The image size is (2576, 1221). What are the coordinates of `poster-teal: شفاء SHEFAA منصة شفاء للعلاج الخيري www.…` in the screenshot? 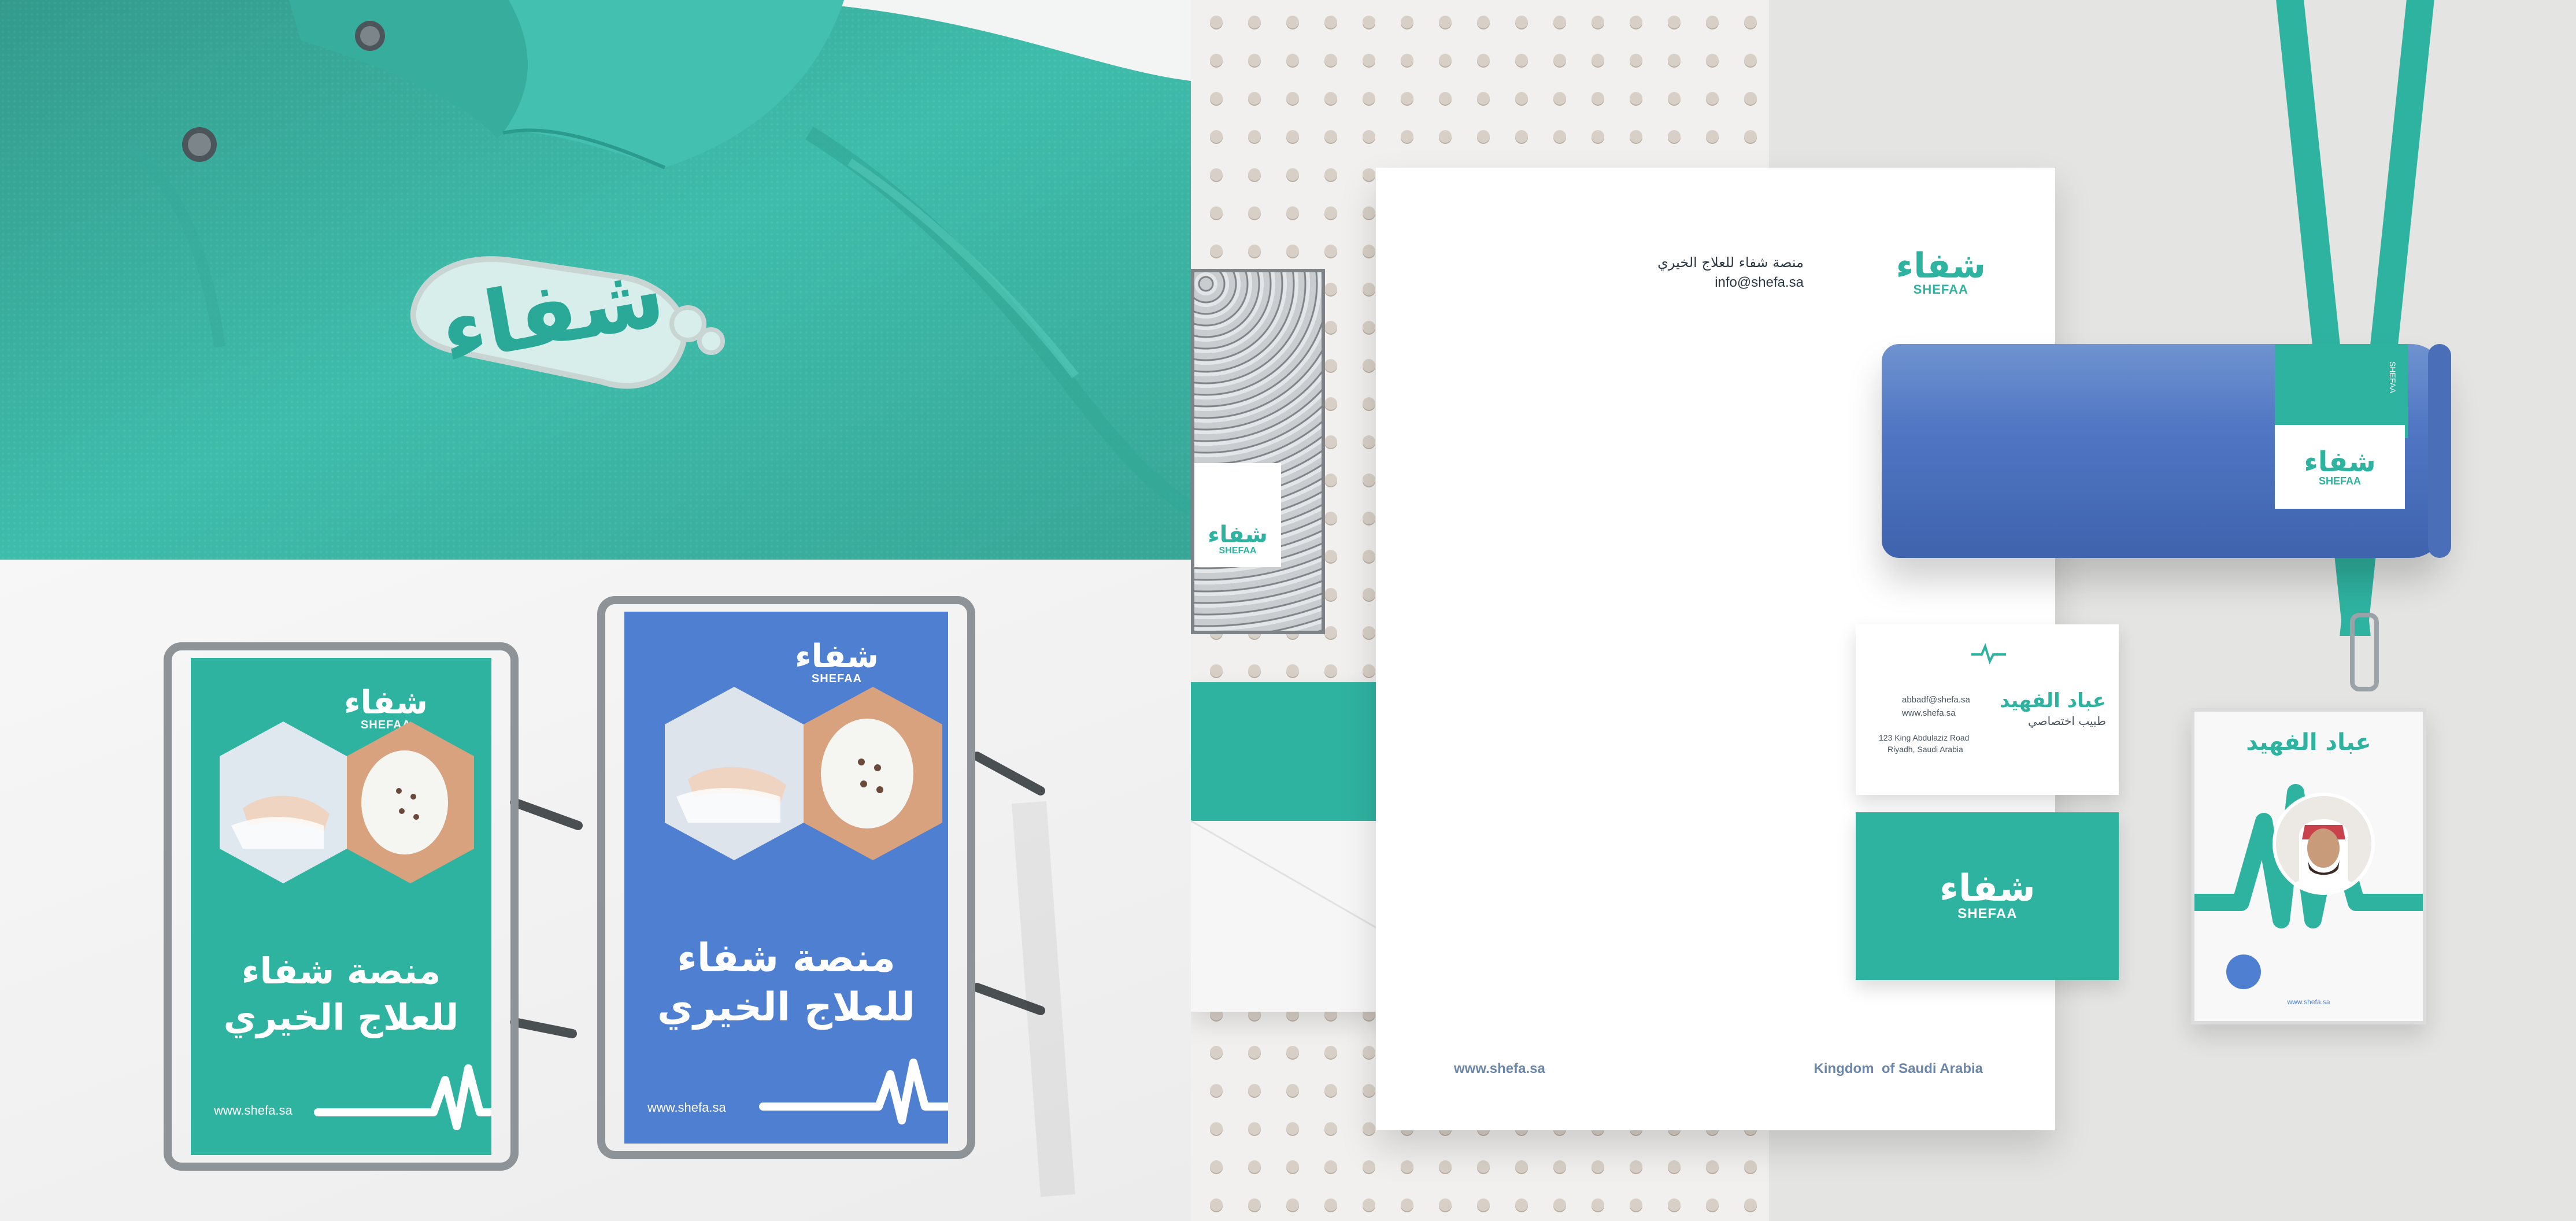 It's located at (341, 906).